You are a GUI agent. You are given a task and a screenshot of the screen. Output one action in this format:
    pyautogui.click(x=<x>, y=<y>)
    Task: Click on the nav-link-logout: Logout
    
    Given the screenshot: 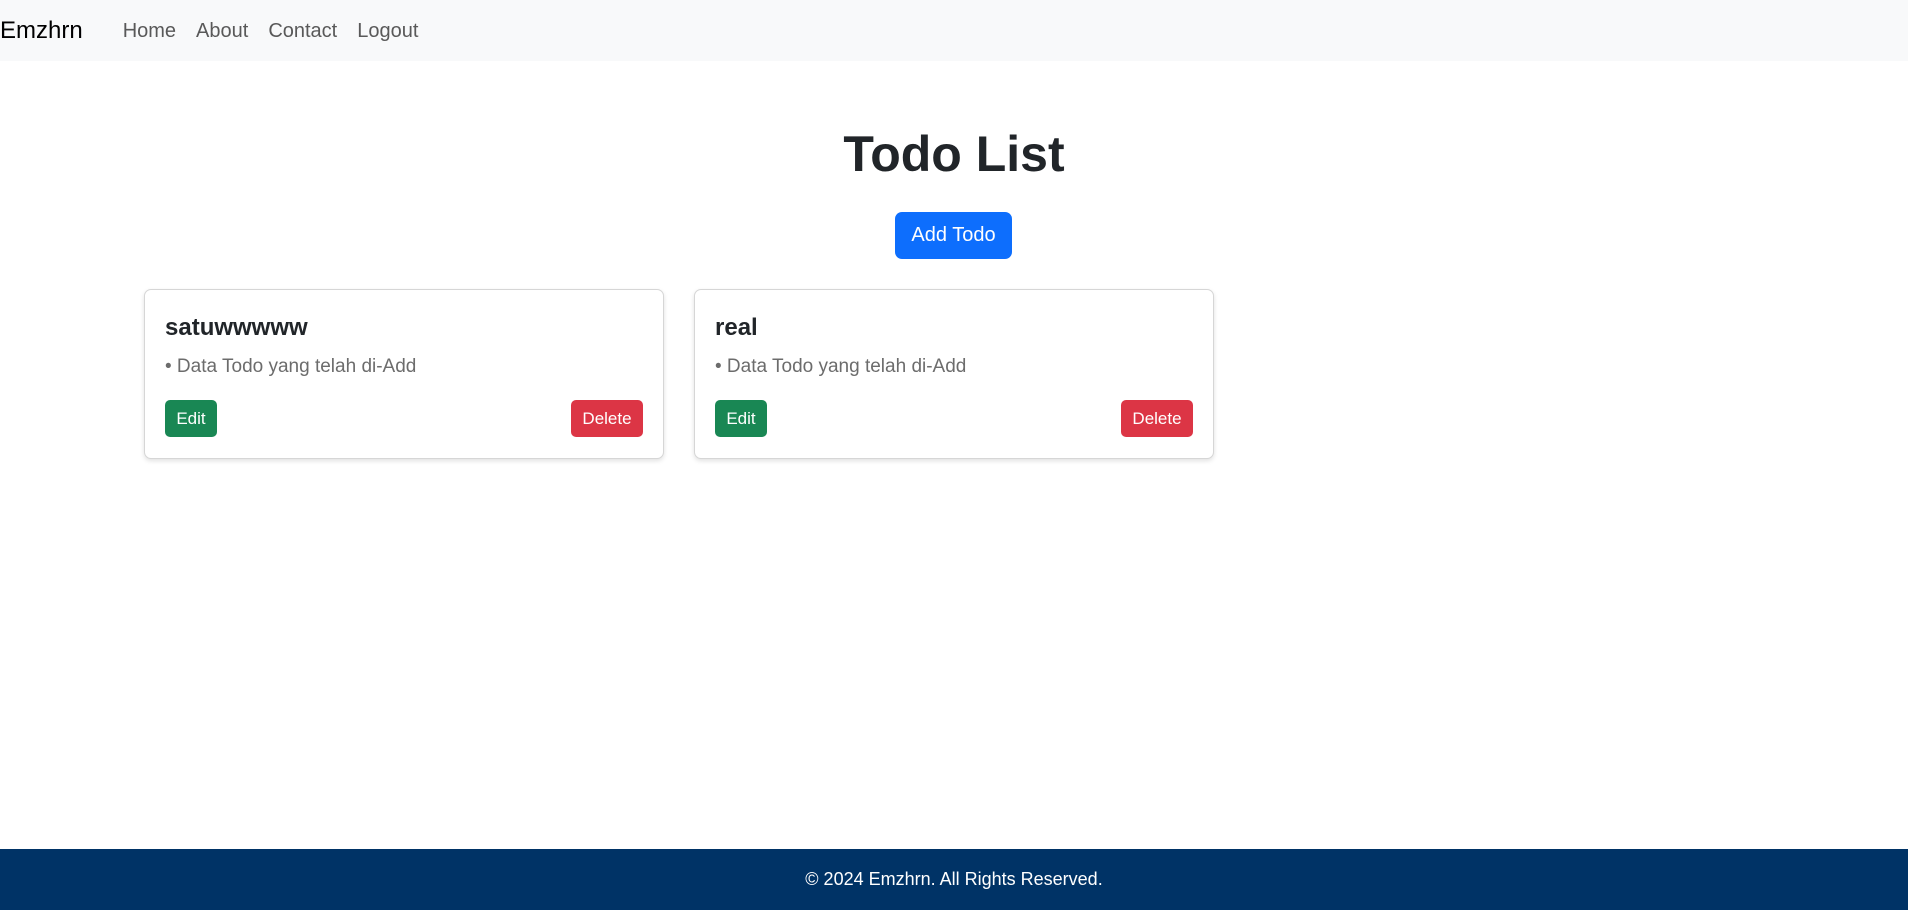 What is the action you would take?
    pyautogui.click(x=387, y=31)
    